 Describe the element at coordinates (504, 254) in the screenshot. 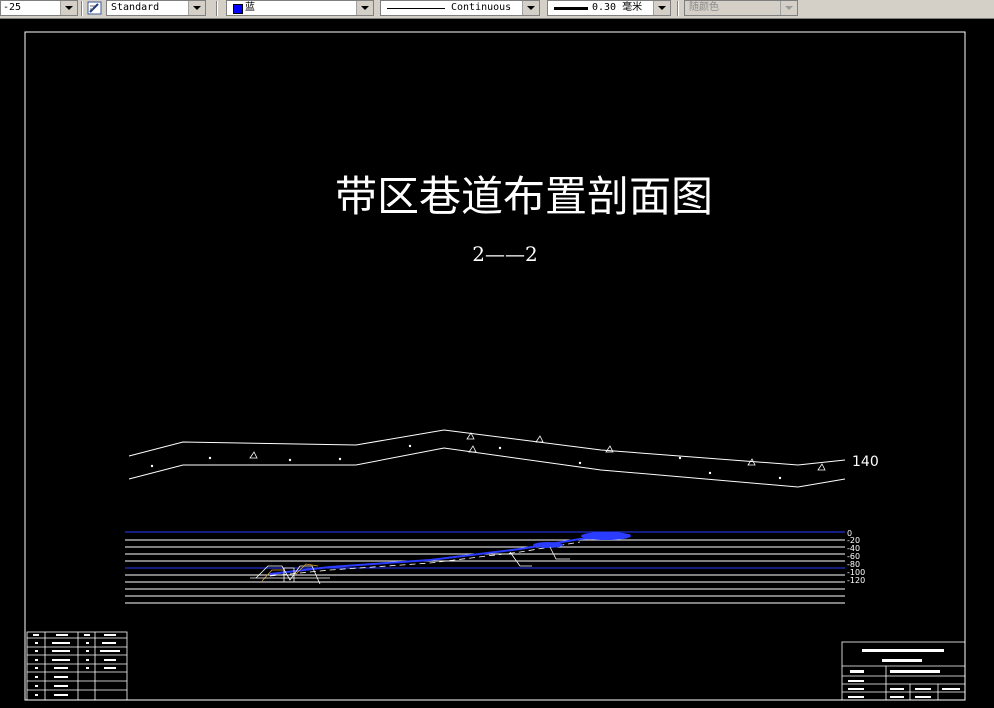

I see `section-label: 2——2` at that location.